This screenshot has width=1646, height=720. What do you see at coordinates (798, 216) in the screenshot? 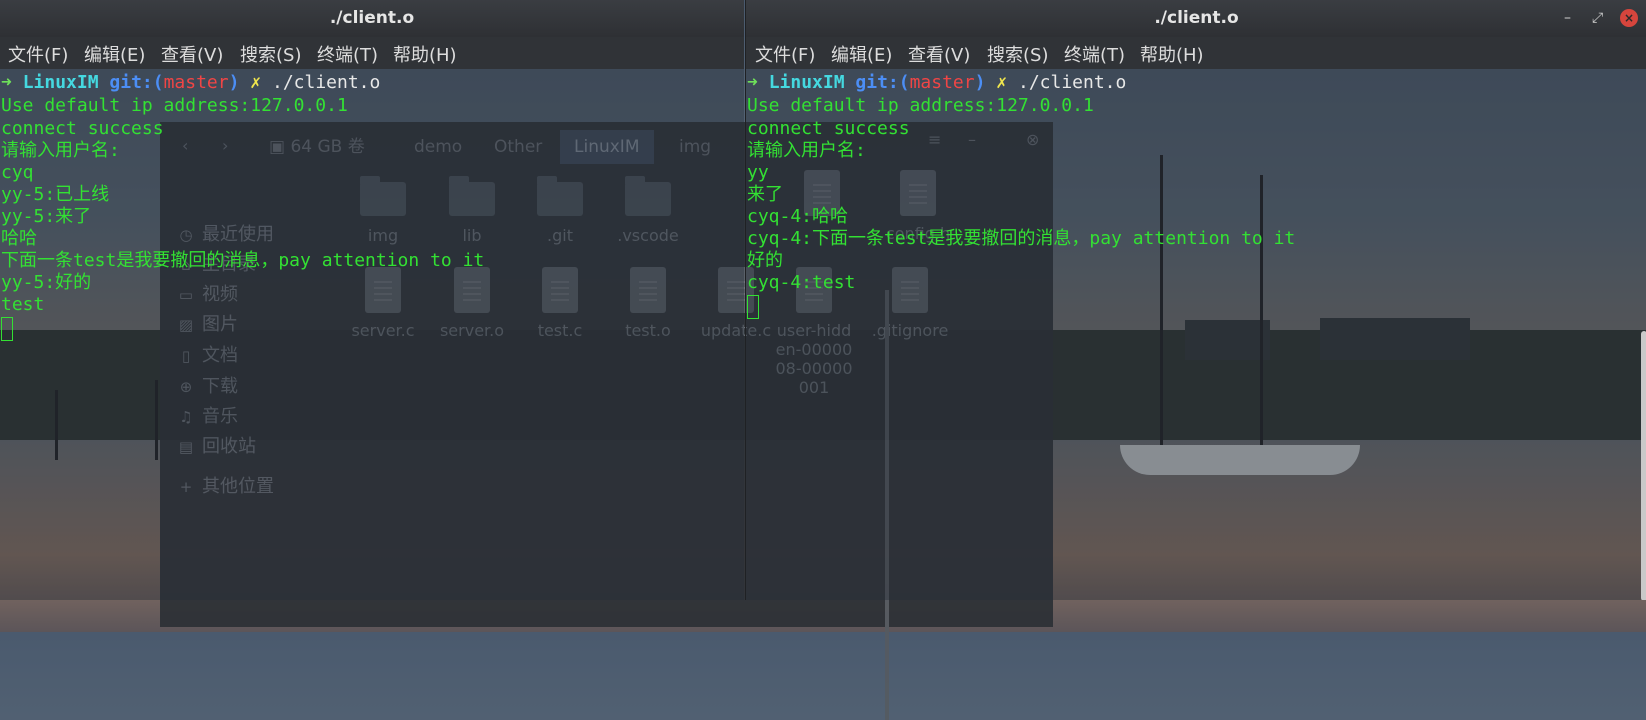
I see `output-line: cyq-4:哈哈` at bounding box center [798, 216].